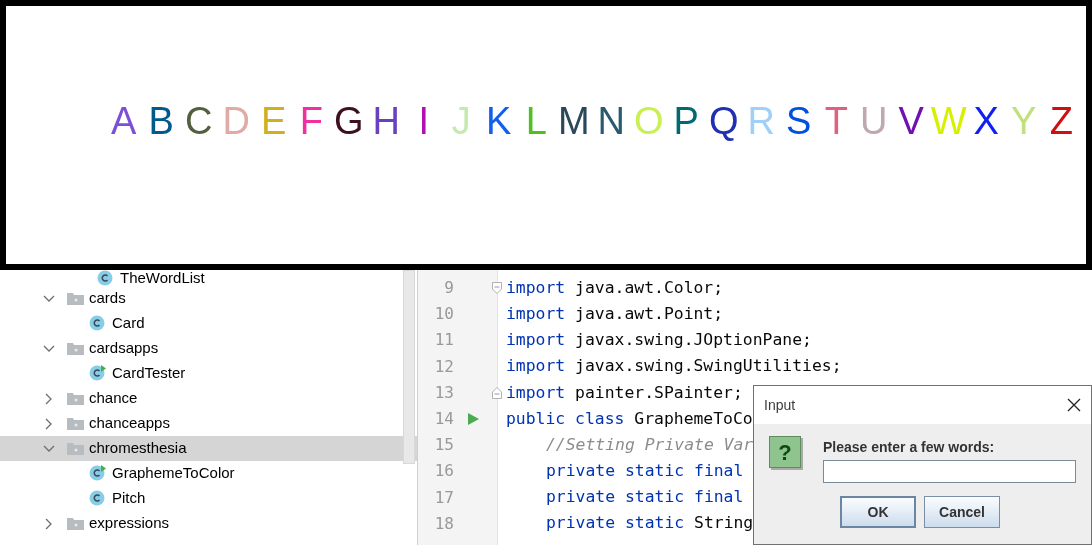 The image size is (1092, 545). What do you see at coordinates (962, 512) in the screenshot?
I see `dialog-button: Cancel` at bounding box center [962, 512].